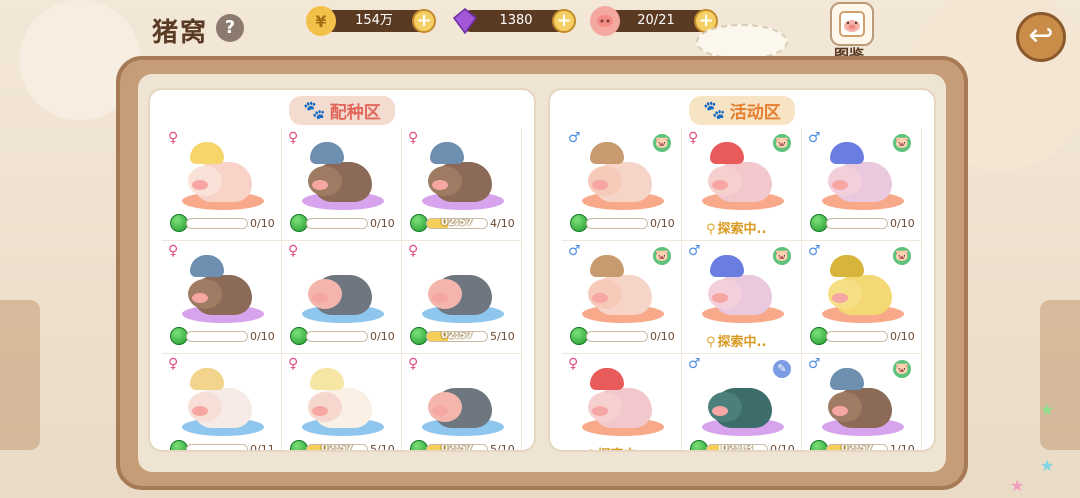  I want to click on exploring-label: 探索中.., so click(742, 229).